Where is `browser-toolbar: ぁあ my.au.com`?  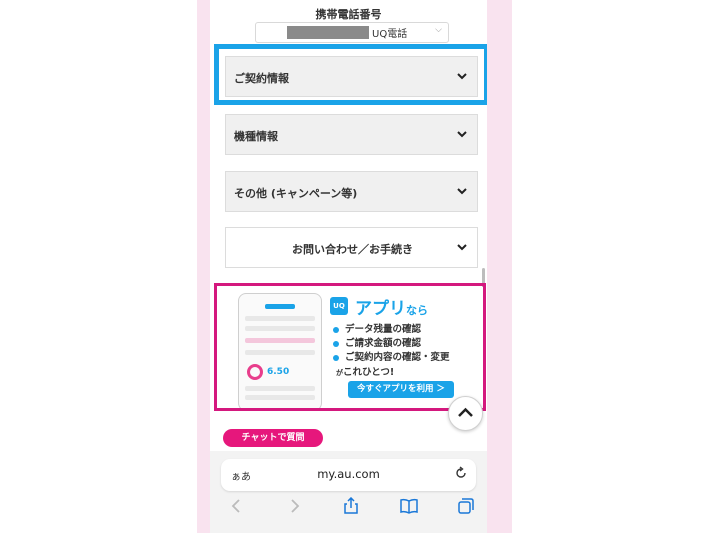 browser-toolbar: ぁあ my.au.com is located at coordinates (348, 492).